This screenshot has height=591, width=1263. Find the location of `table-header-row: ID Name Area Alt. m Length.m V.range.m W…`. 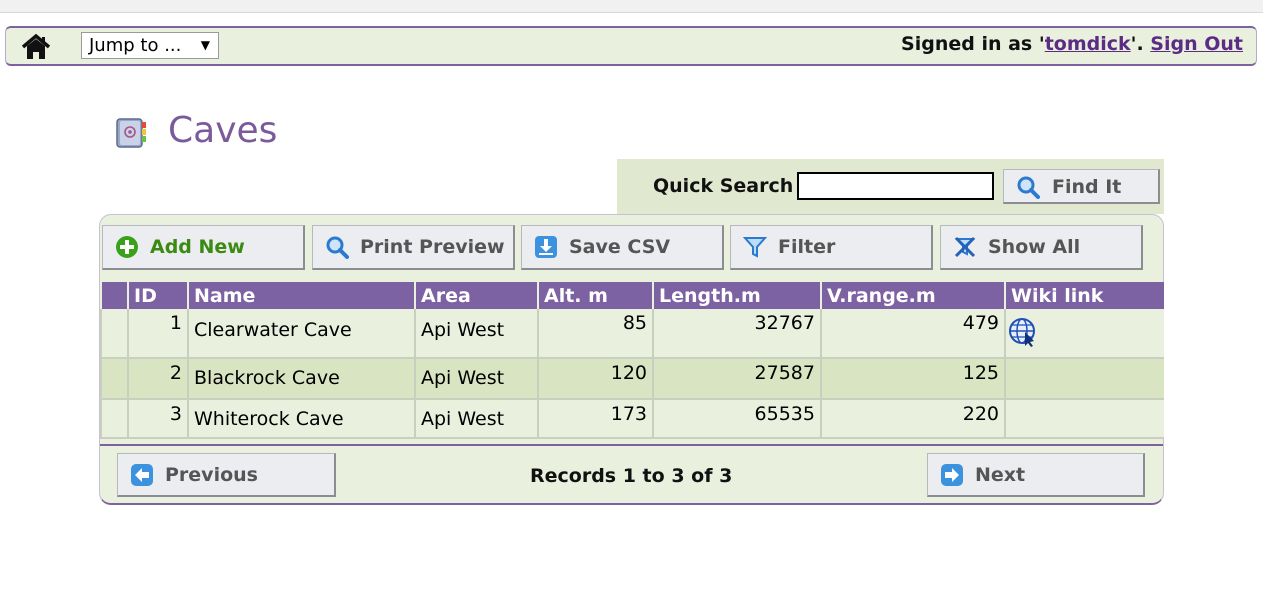

table-header-row: ID Name Area Alt. m Length.m V.range.m W… is located at coordinates (632, 295).